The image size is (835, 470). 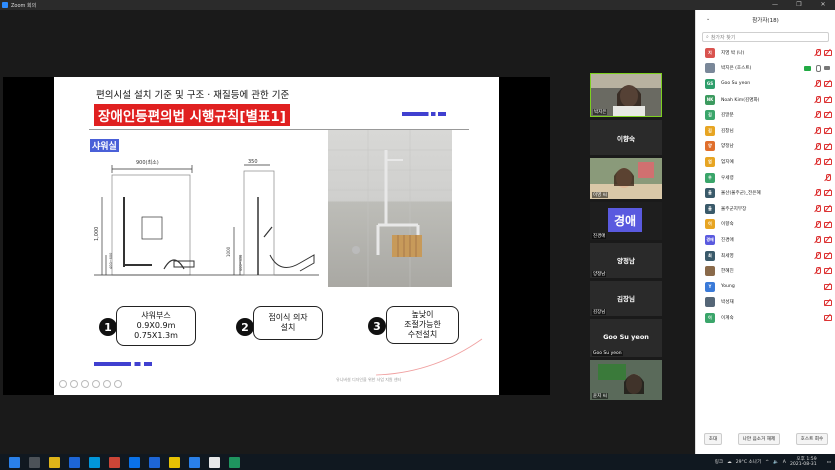 I want to click on edge-icon, so click(x=134, y=462).